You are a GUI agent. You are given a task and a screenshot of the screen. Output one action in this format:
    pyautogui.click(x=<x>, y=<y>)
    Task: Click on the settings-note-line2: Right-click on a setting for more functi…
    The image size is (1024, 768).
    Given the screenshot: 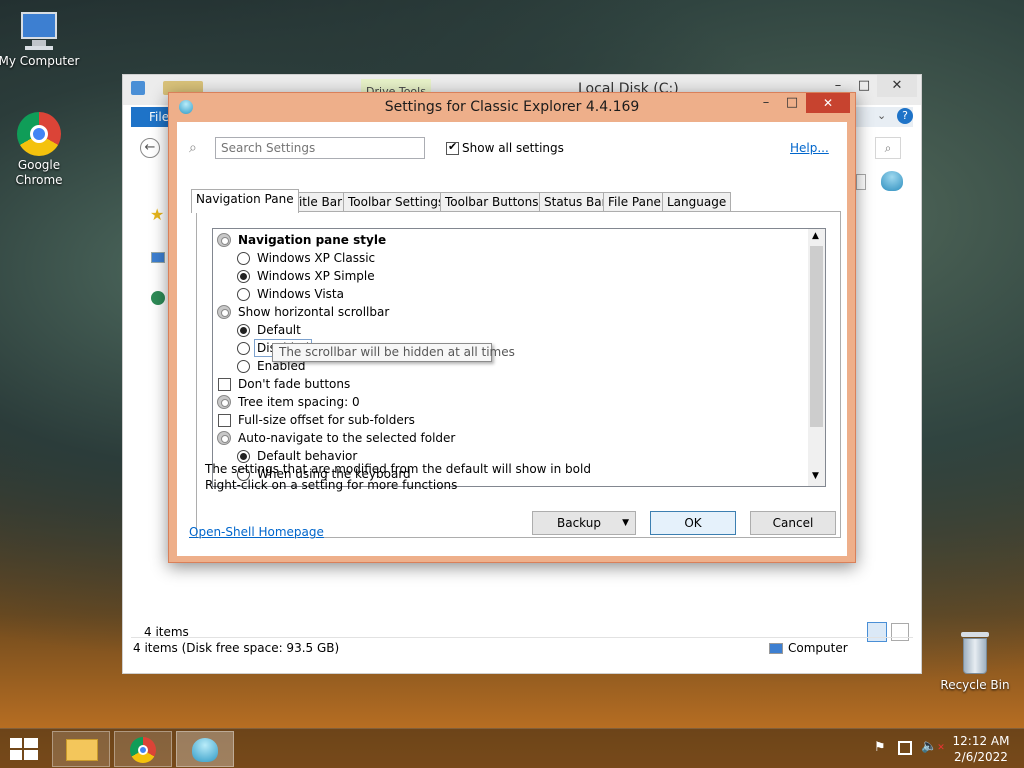 What is the action you would take?
    pyautogui.click(x=331, y=485)
    